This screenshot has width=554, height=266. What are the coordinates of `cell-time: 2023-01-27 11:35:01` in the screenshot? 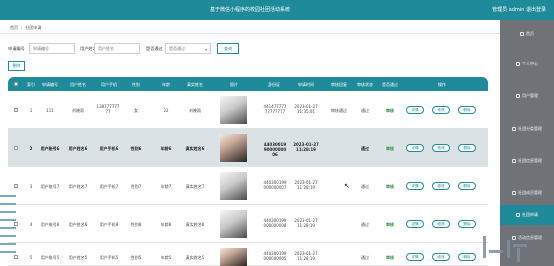 It's located at (306, 109).